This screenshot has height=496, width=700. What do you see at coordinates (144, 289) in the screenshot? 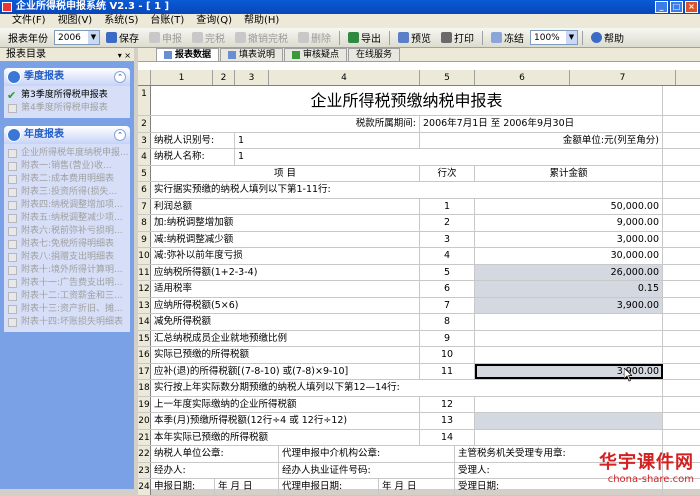
I see `row-header: 12` at bounding box center [144, 289].